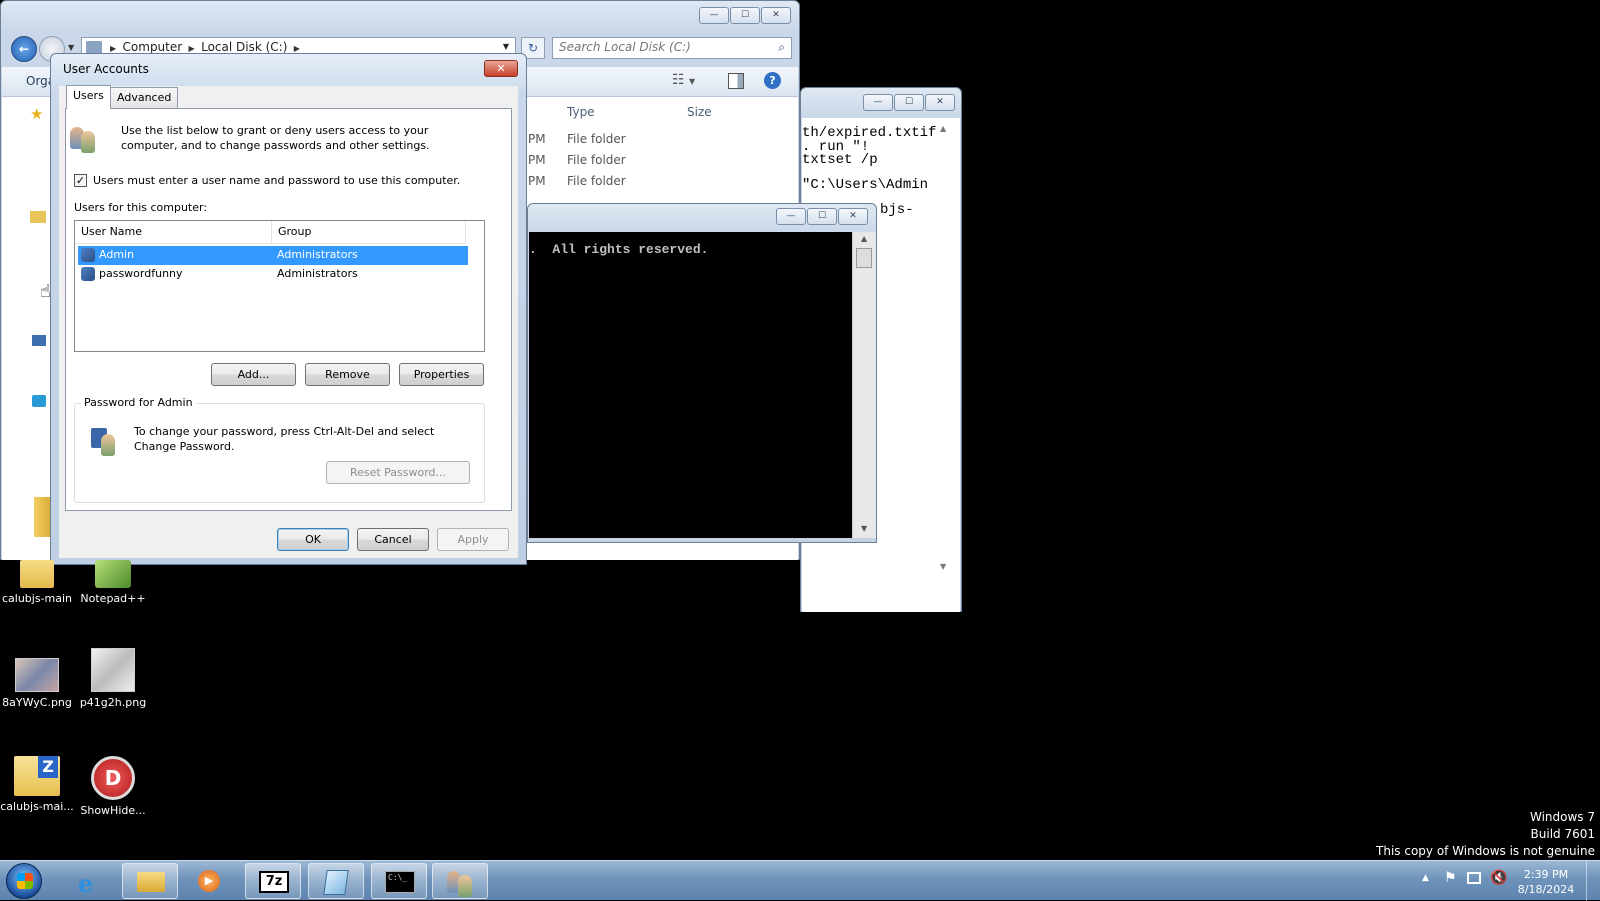 The height and width of the screenshot is (901, 1600). What do you see at coordinates (864, 385) in the screenshot?
I see `console-scrollbar: ▲ ▼` at bounding box center [864, 385].